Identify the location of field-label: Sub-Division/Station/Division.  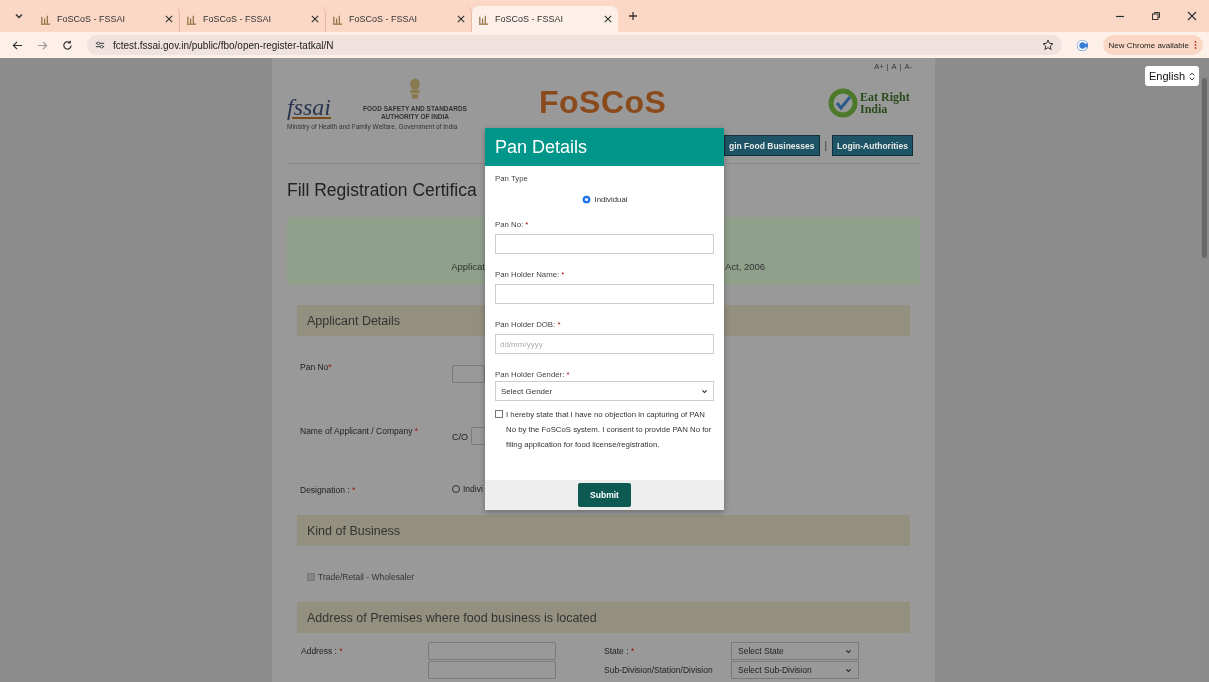
(659, 670).